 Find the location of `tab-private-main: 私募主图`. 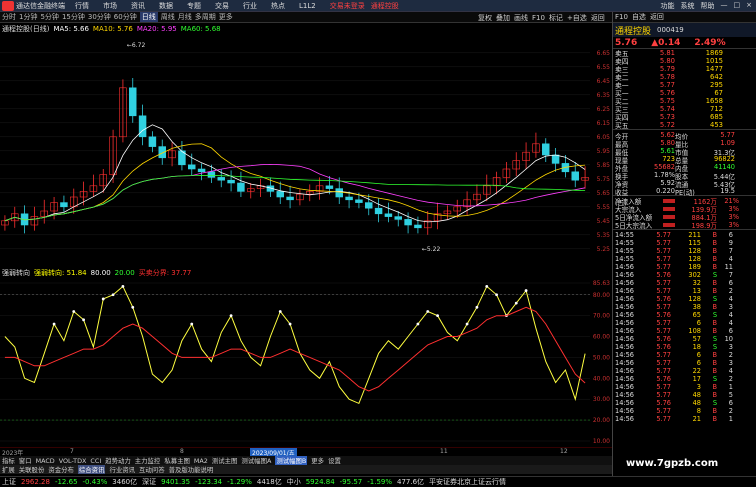

tab-private-main: 私募主图 is located at coordinates (177, 460).